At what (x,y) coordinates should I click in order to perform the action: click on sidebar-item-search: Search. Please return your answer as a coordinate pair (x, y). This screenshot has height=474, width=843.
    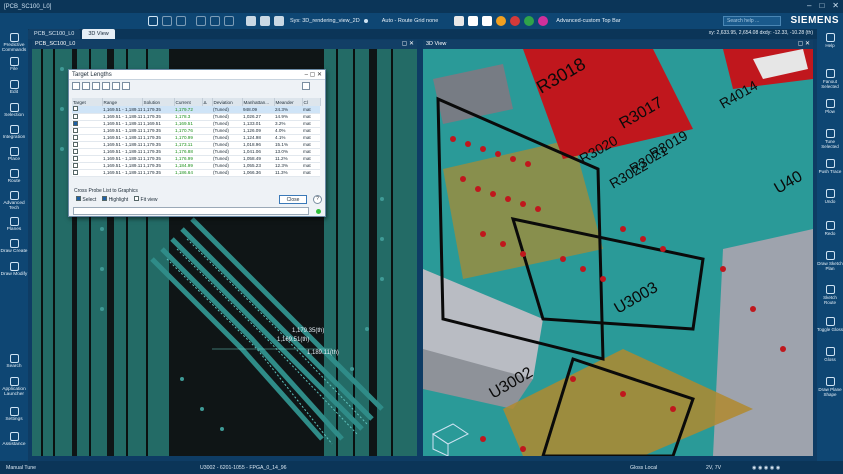
    Looking at the image, I should click on (14, 361).